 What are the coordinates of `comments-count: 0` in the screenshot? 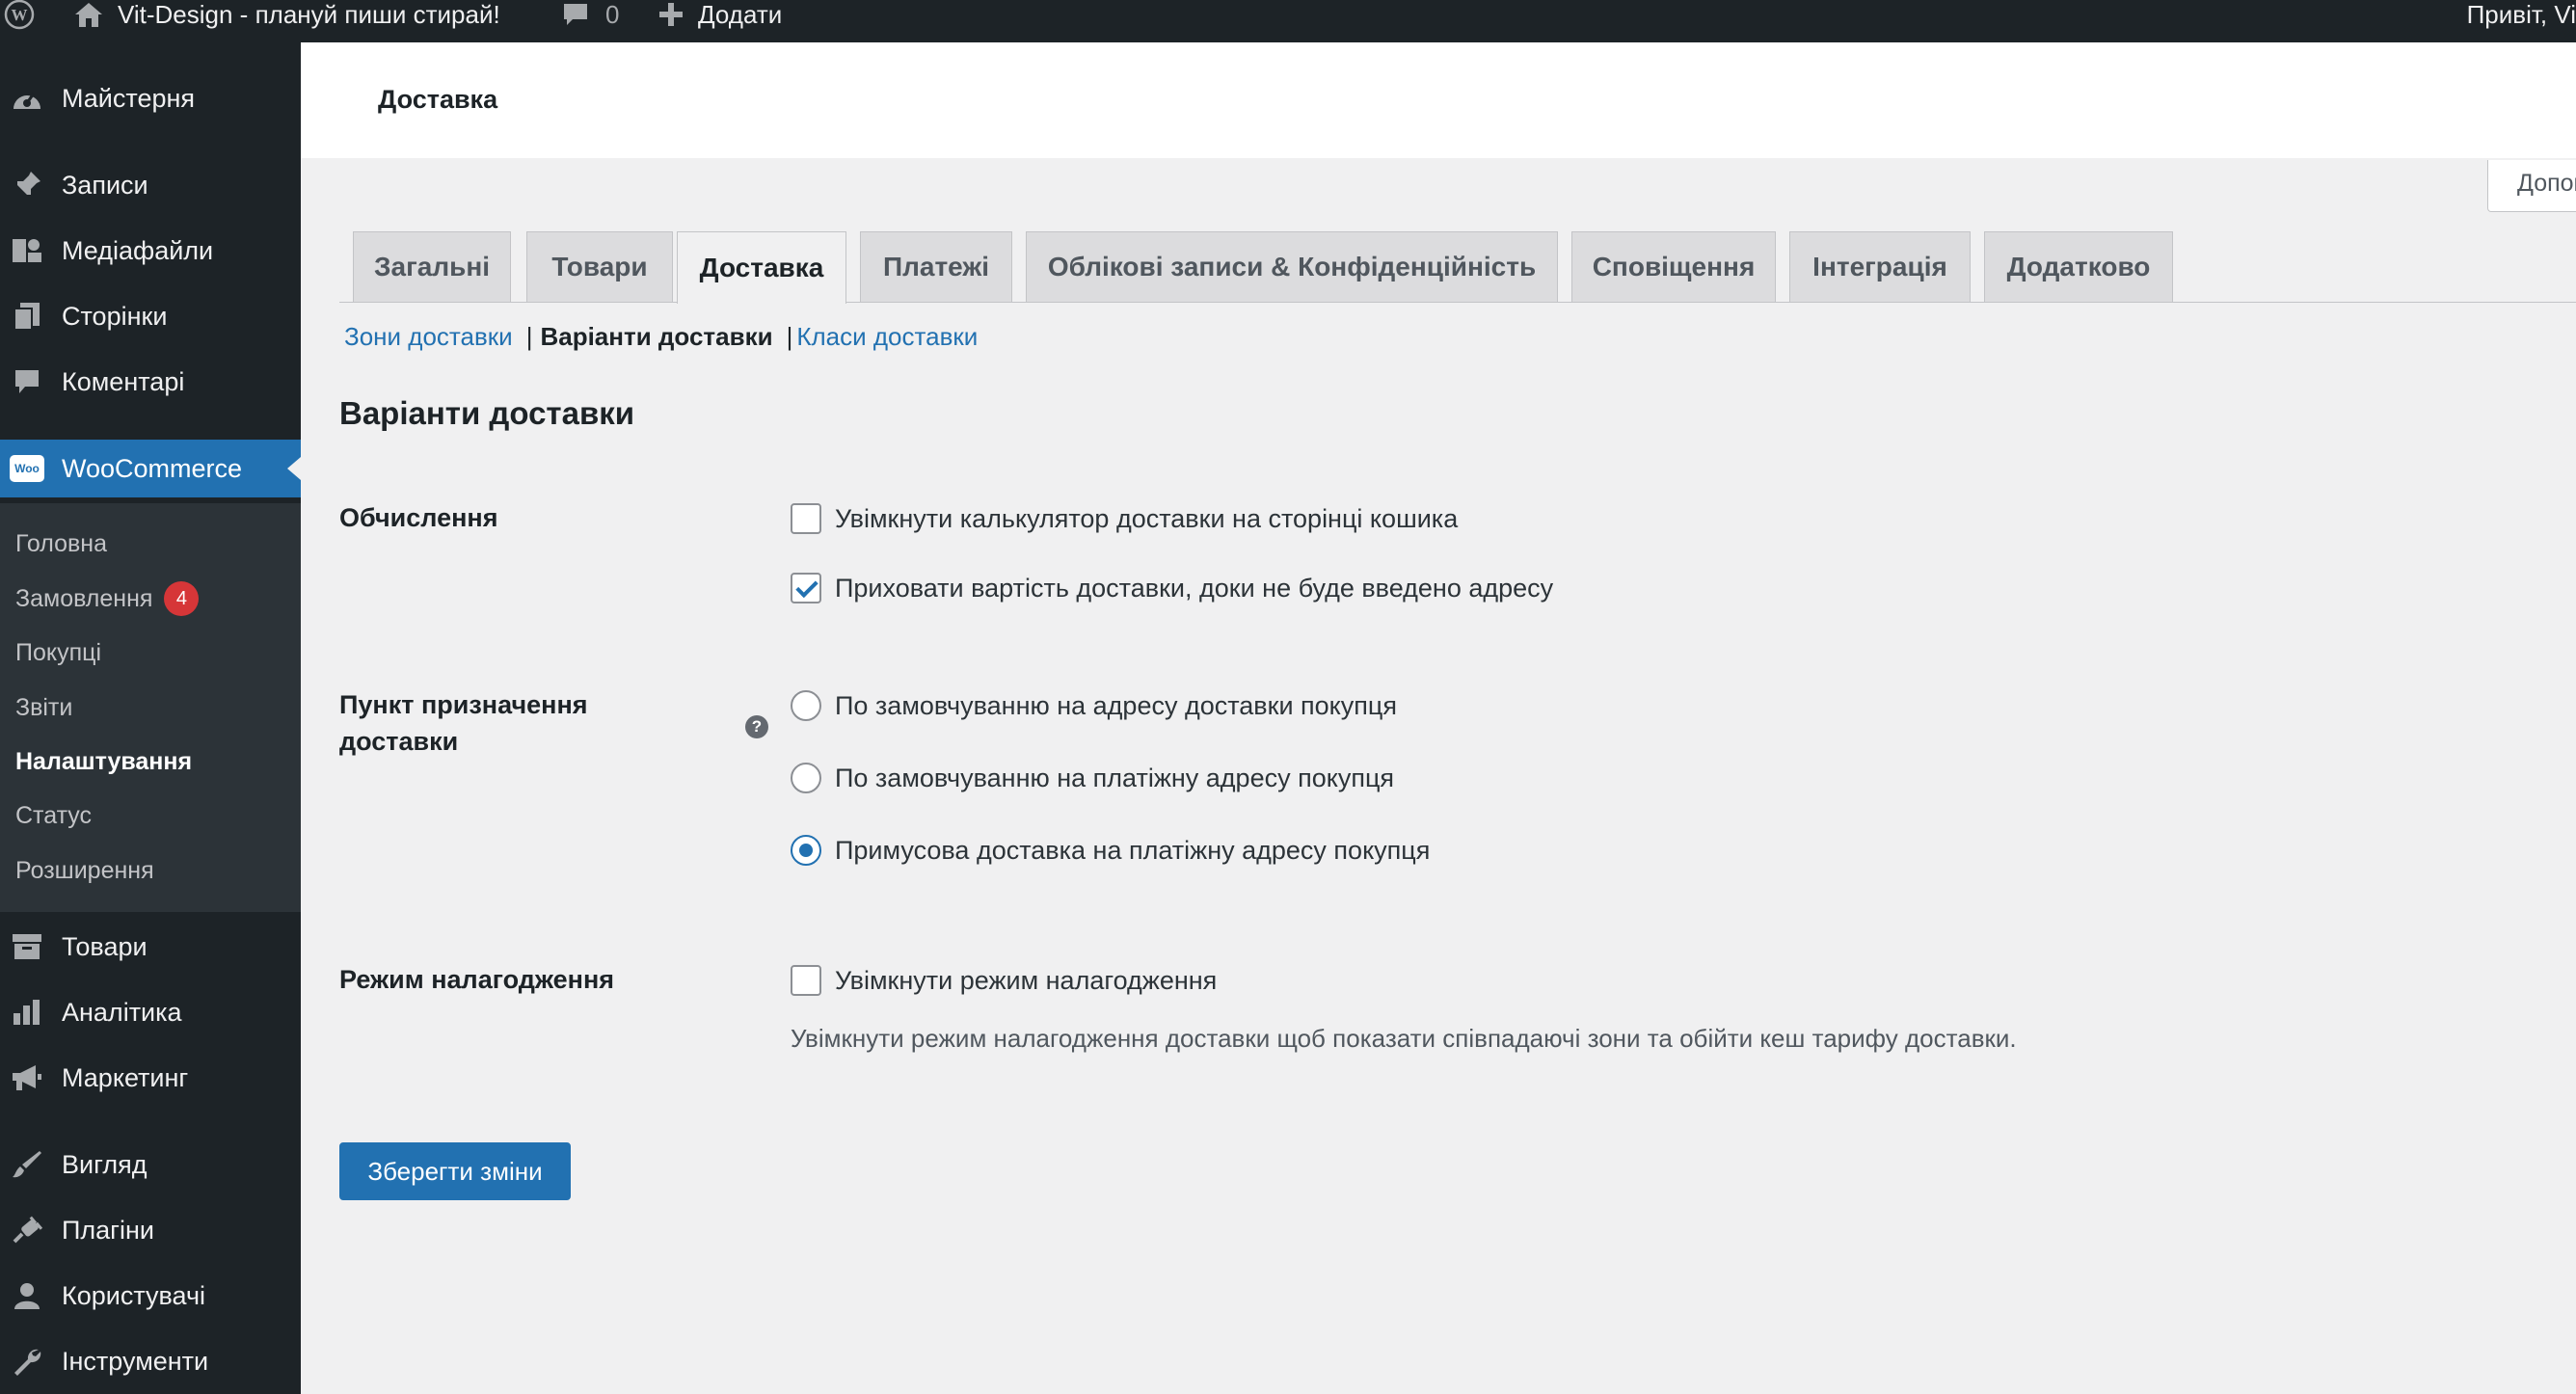 It's located at (612, 14).